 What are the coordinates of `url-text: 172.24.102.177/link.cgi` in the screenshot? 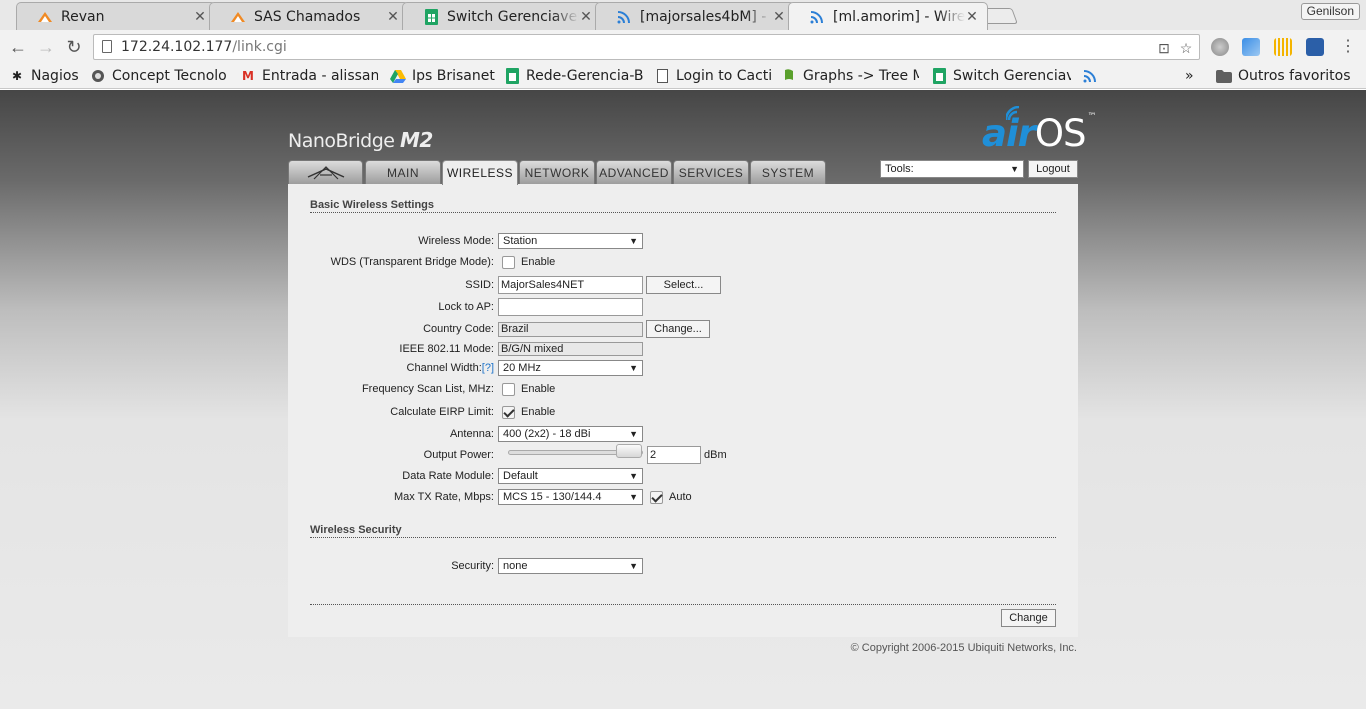 It's located at (204, 47).